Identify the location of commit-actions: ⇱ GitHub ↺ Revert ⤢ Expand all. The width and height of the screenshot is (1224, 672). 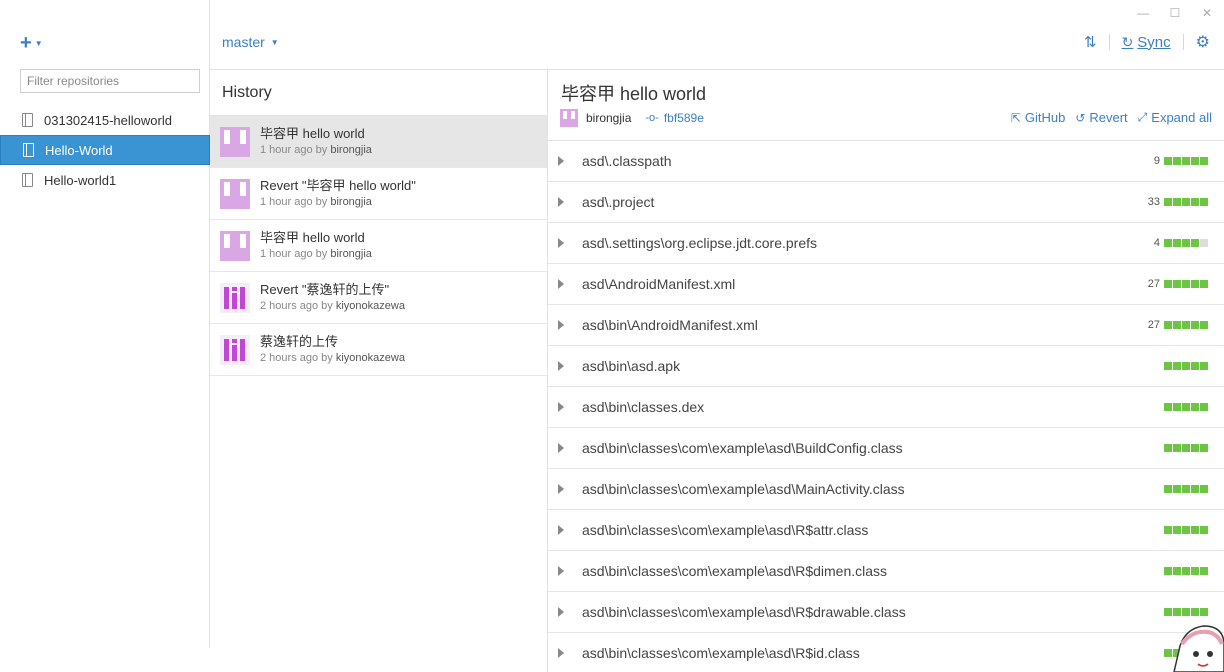
(1111, 117).